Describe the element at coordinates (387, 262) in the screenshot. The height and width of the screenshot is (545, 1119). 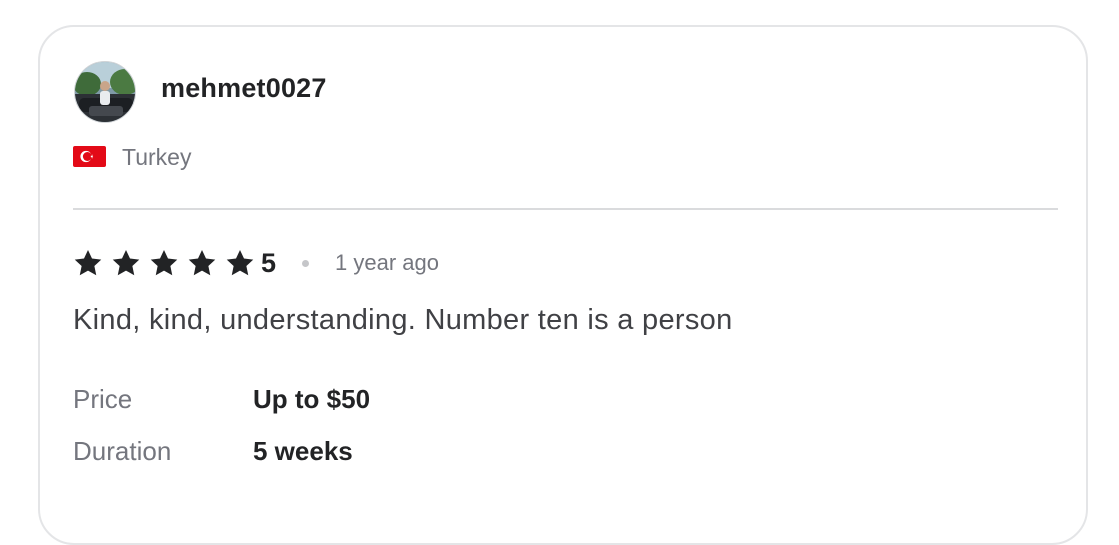
I see `review-timestamp: 1 year ago` at that location.